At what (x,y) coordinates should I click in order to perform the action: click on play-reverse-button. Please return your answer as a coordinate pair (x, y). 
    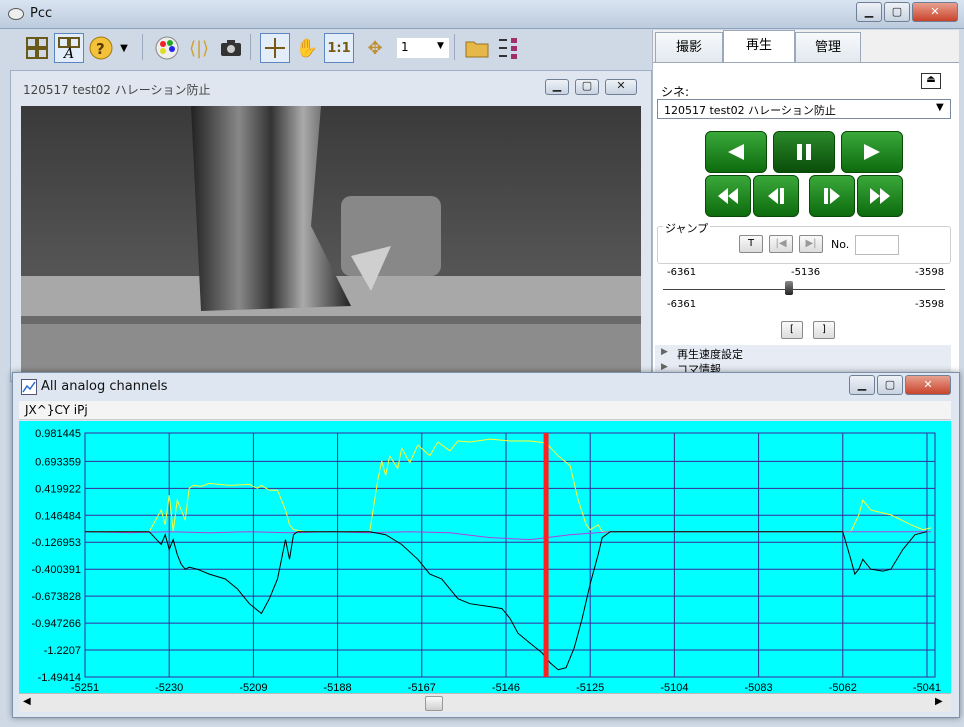
    Looking at the image, I should click on (736, 152).